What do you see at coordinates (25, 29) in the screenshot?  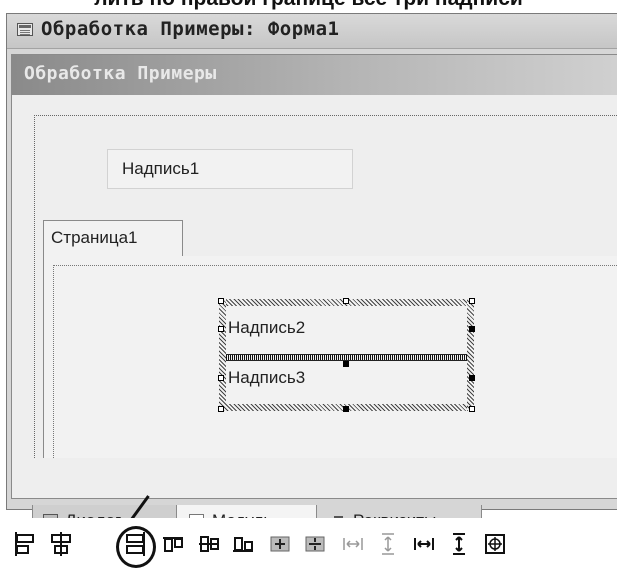 I see `form-window-icon` at bounding box center [25, 29].